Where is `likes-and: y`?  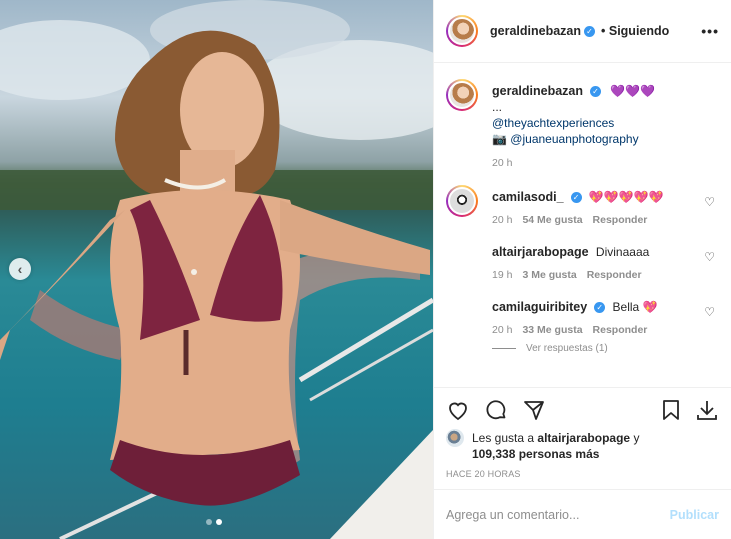
likes-and: y is located at coordinates (636, 438).